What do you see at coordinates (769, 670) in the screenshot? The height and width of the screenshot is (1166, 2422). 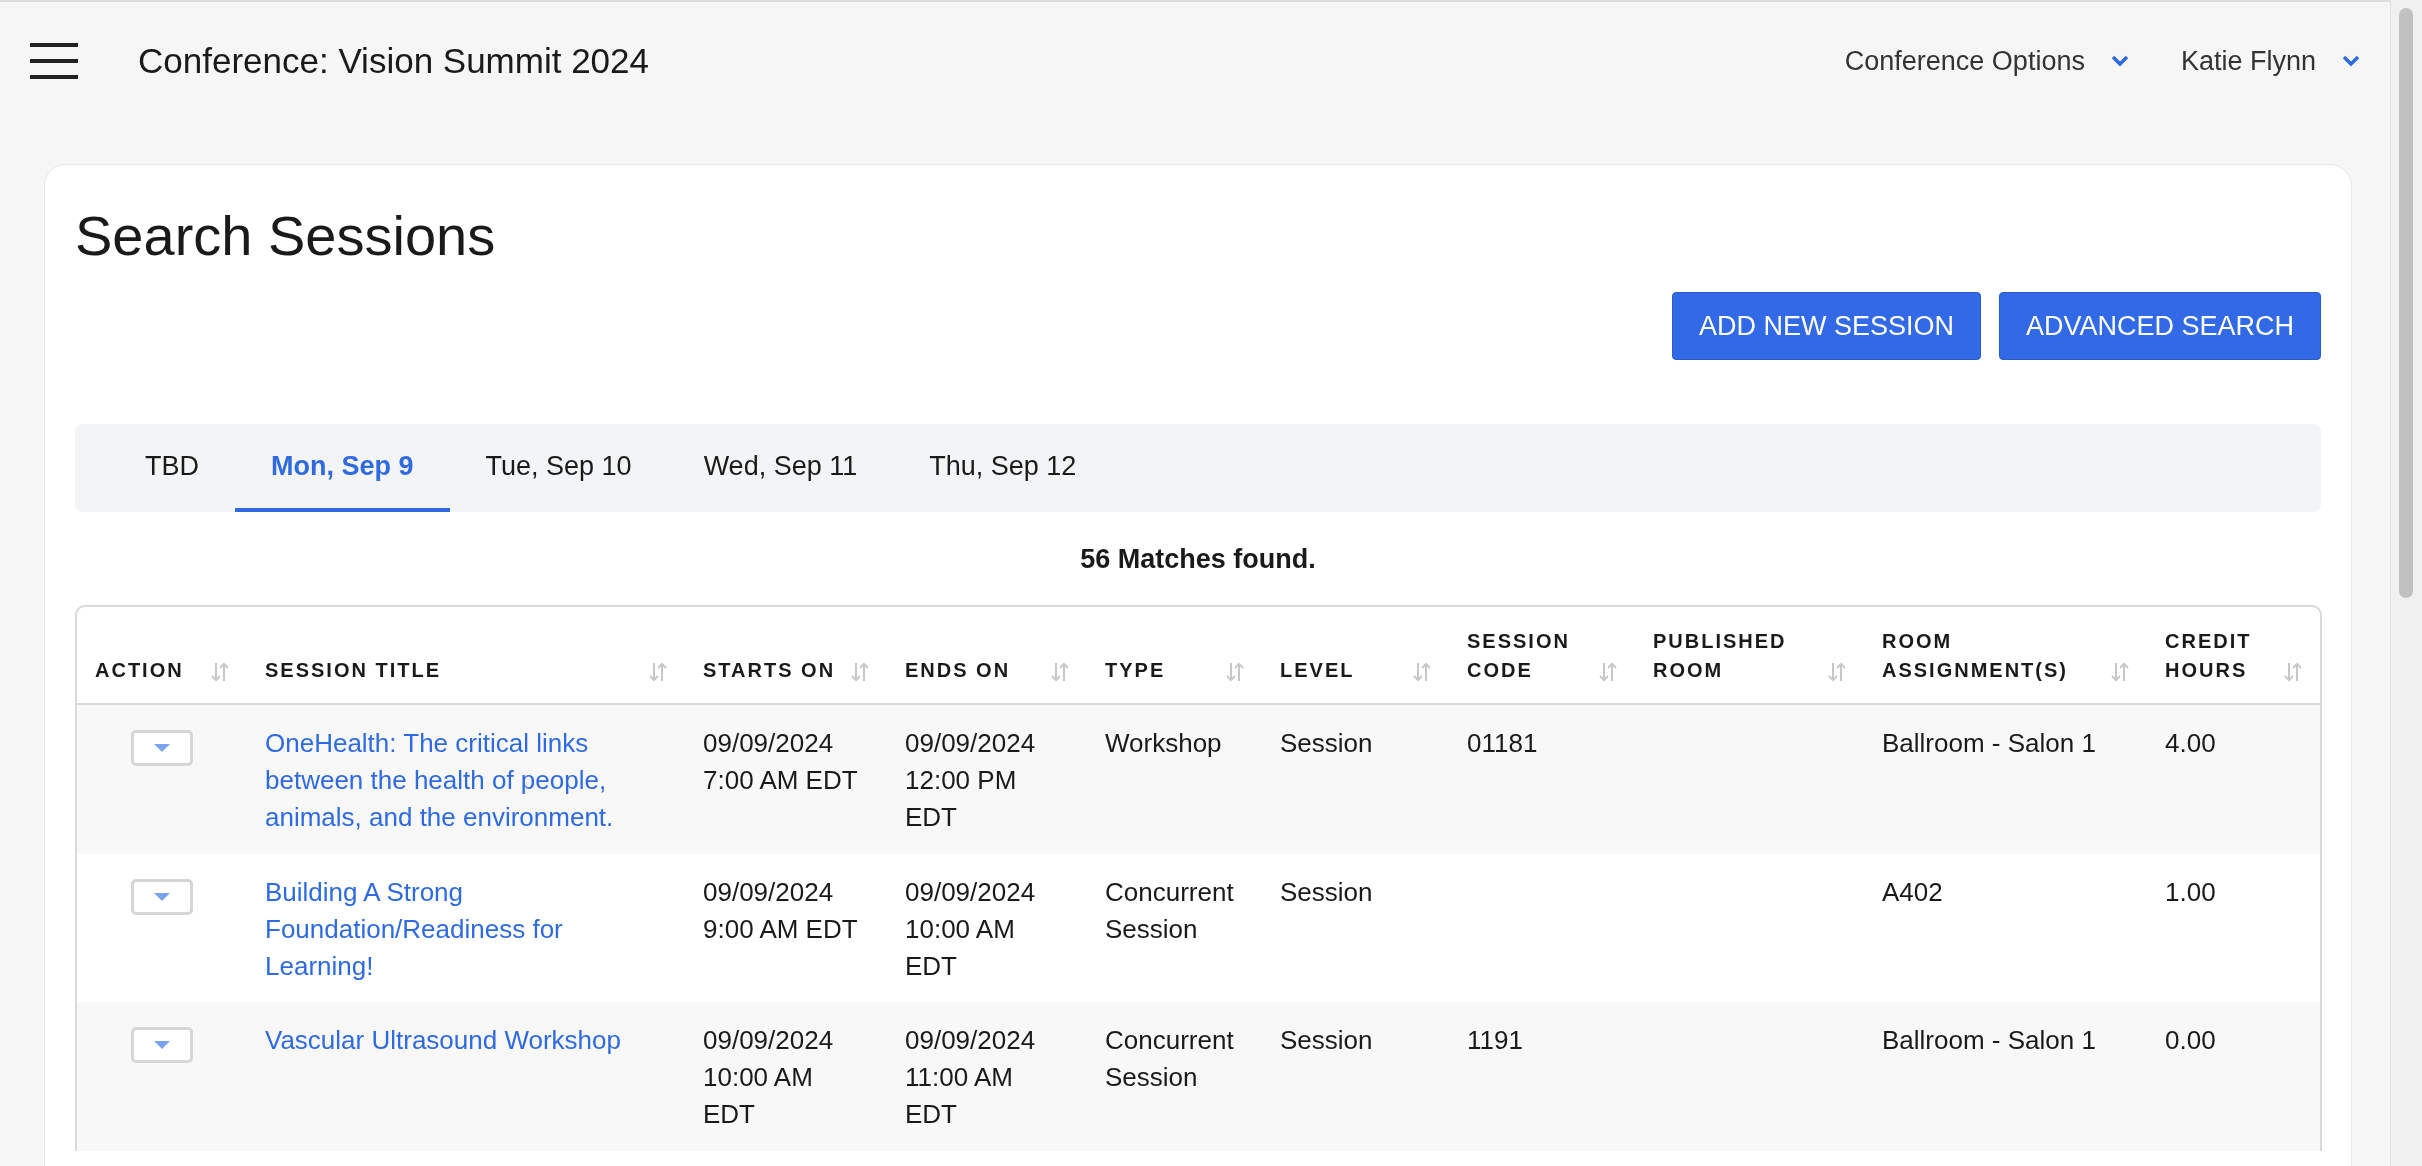 I see `column-header: STARTS ON` at bounding box center [769, 670].